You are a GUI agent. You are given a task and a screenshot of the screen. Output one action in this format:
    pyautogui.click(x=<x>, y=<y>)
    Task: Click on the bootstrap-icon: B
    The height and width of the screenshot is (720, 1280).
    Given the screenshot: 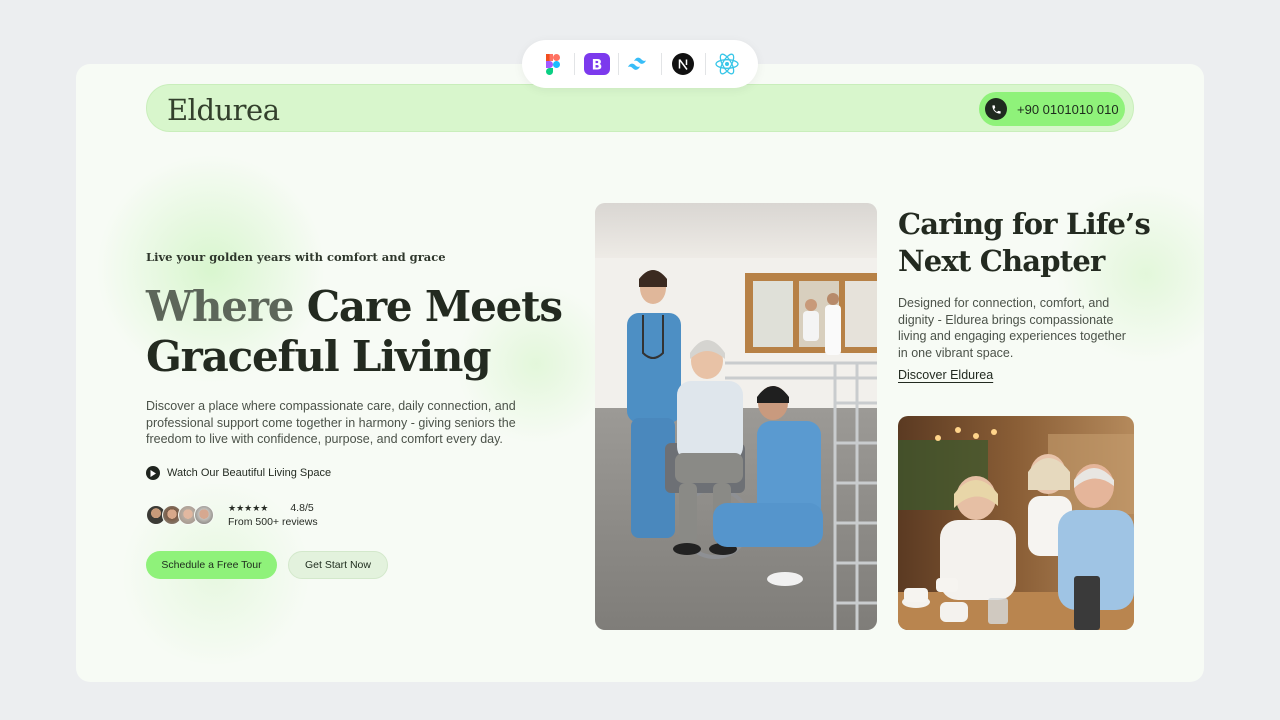 What is the action you would take?
    pyautogui.click(x=596, y=64)
    